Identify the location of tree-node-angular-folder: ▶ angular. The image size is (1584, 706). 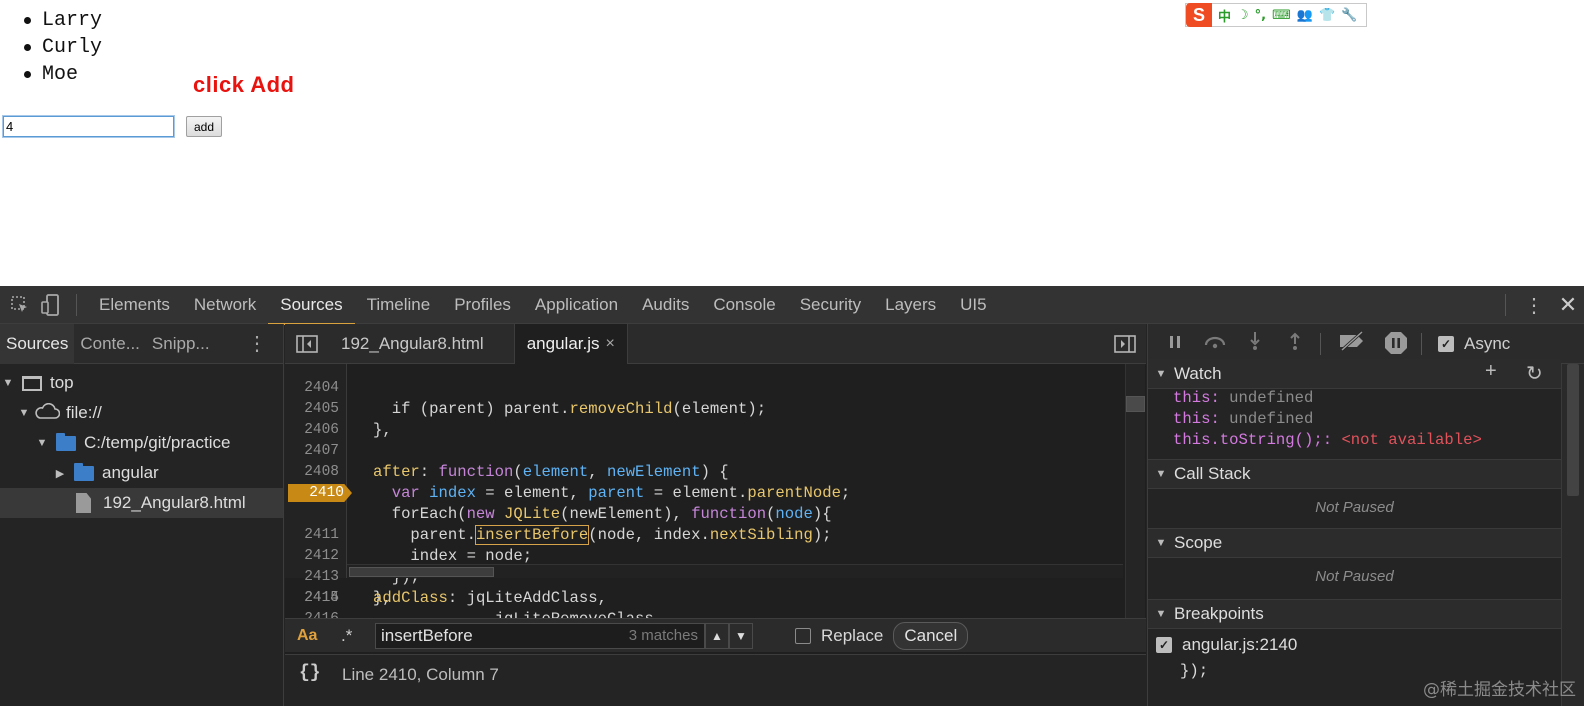
(141, 473).